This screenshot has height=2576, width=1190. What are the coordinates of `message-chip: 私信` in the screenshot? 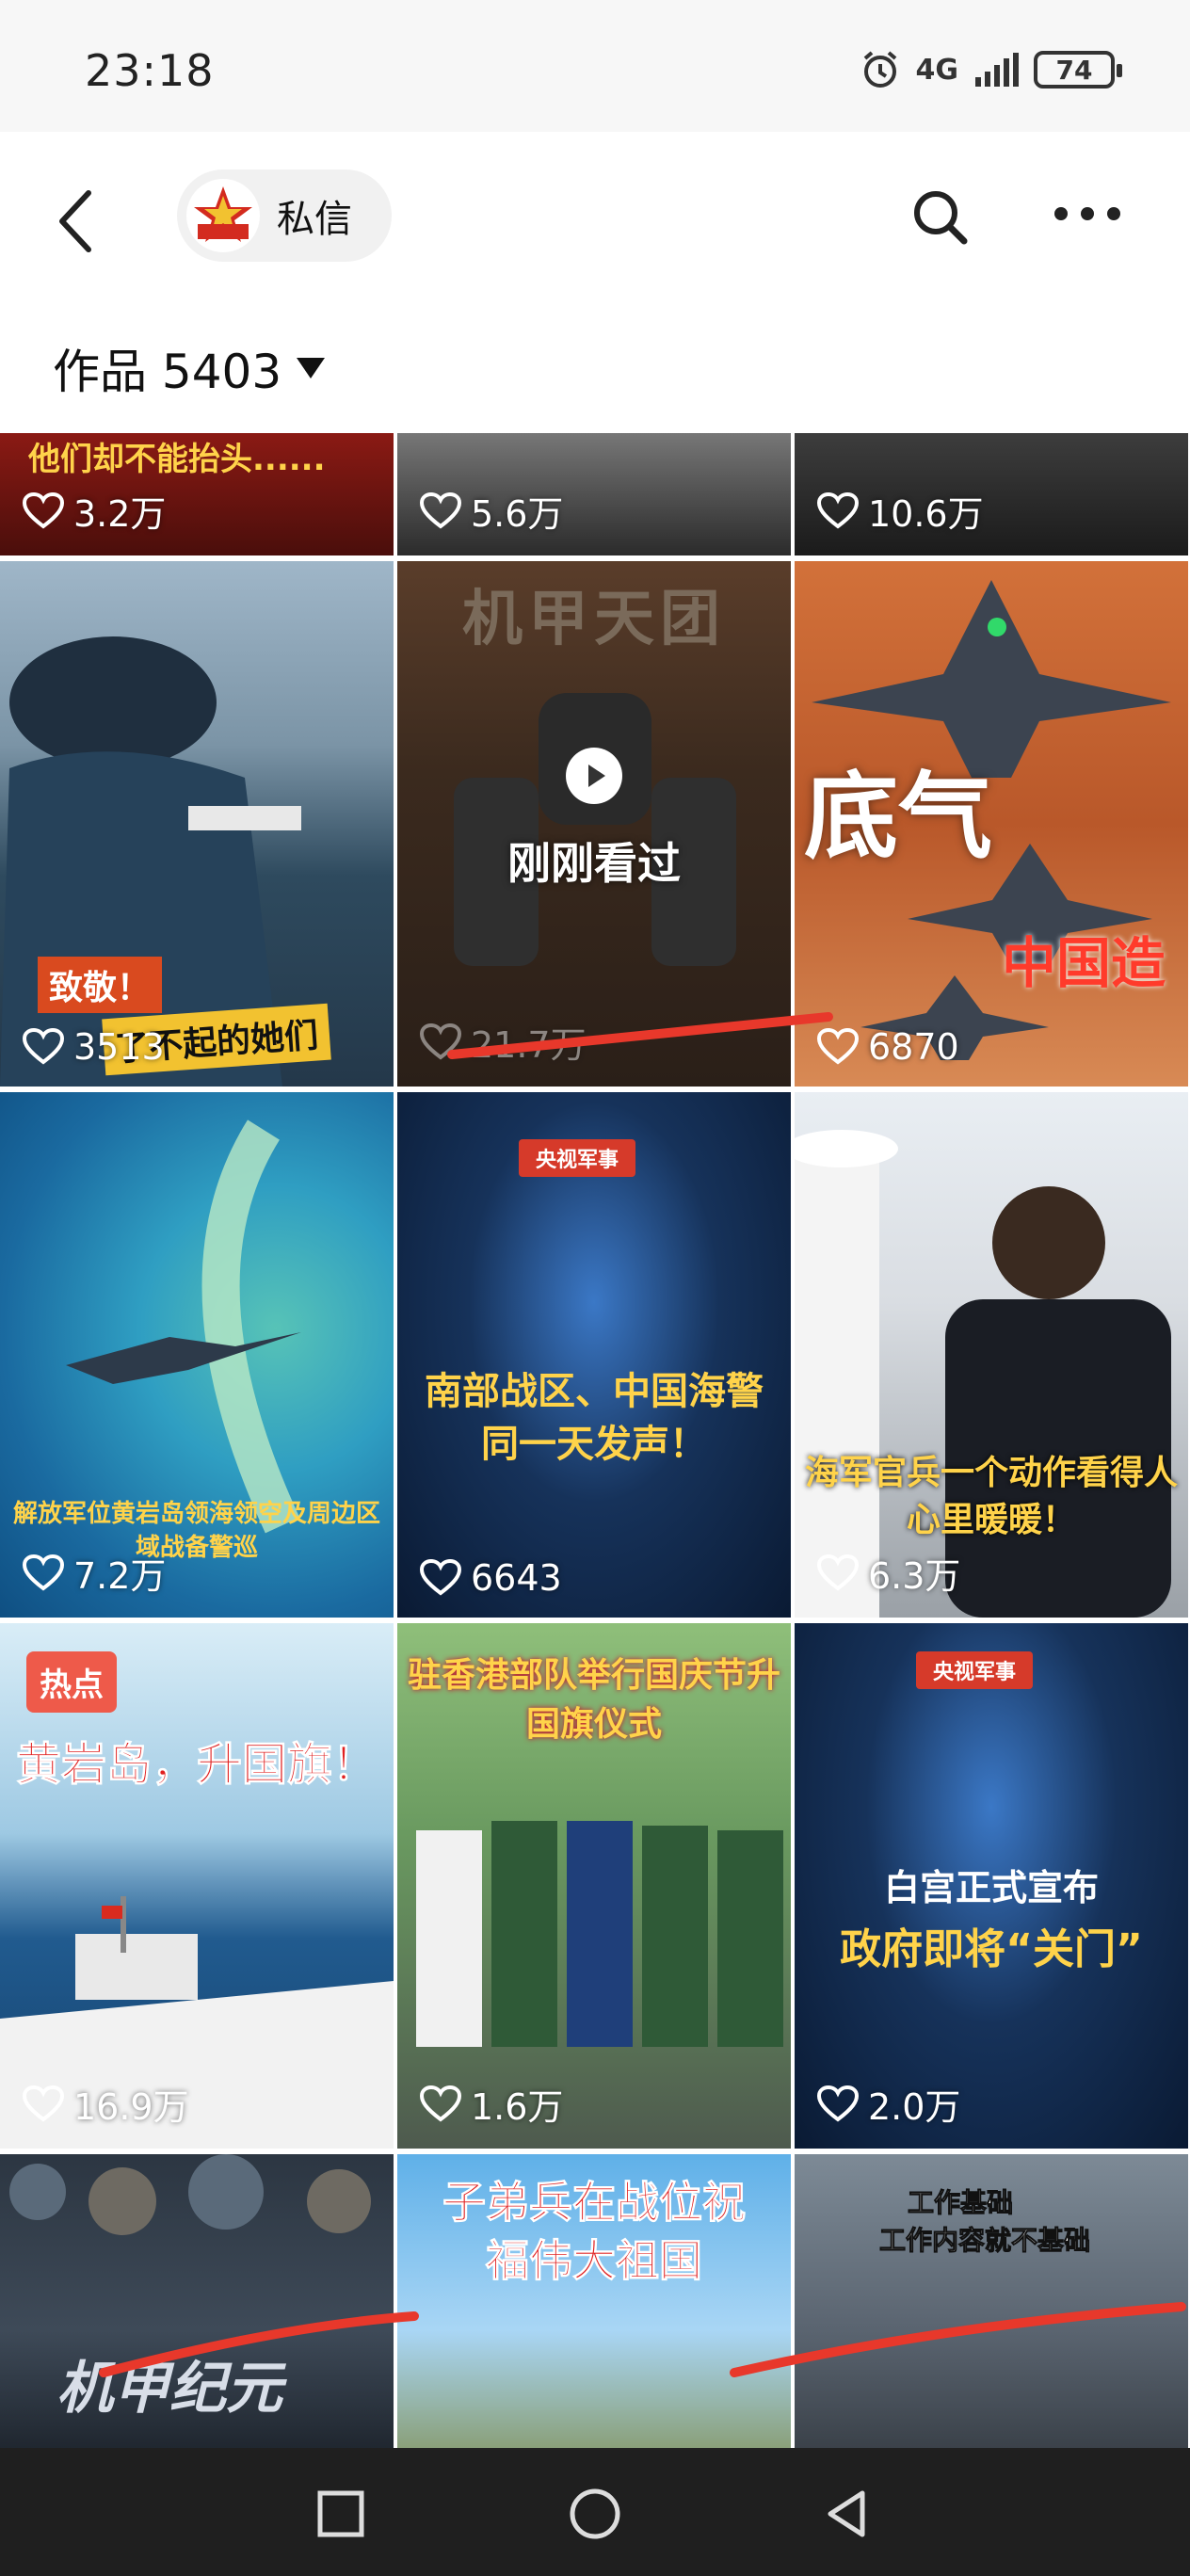 It's located at (284, 215).